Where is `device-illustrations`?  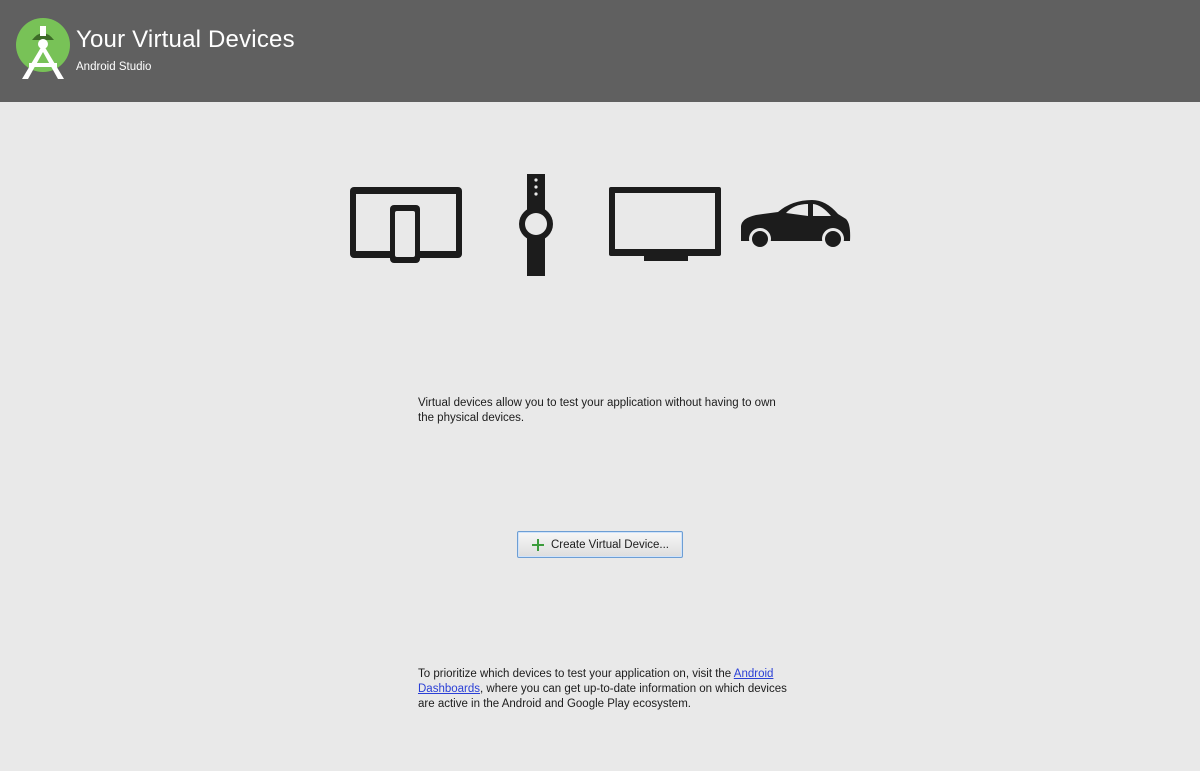
device-illustrations is located at coordinates (600, 225).